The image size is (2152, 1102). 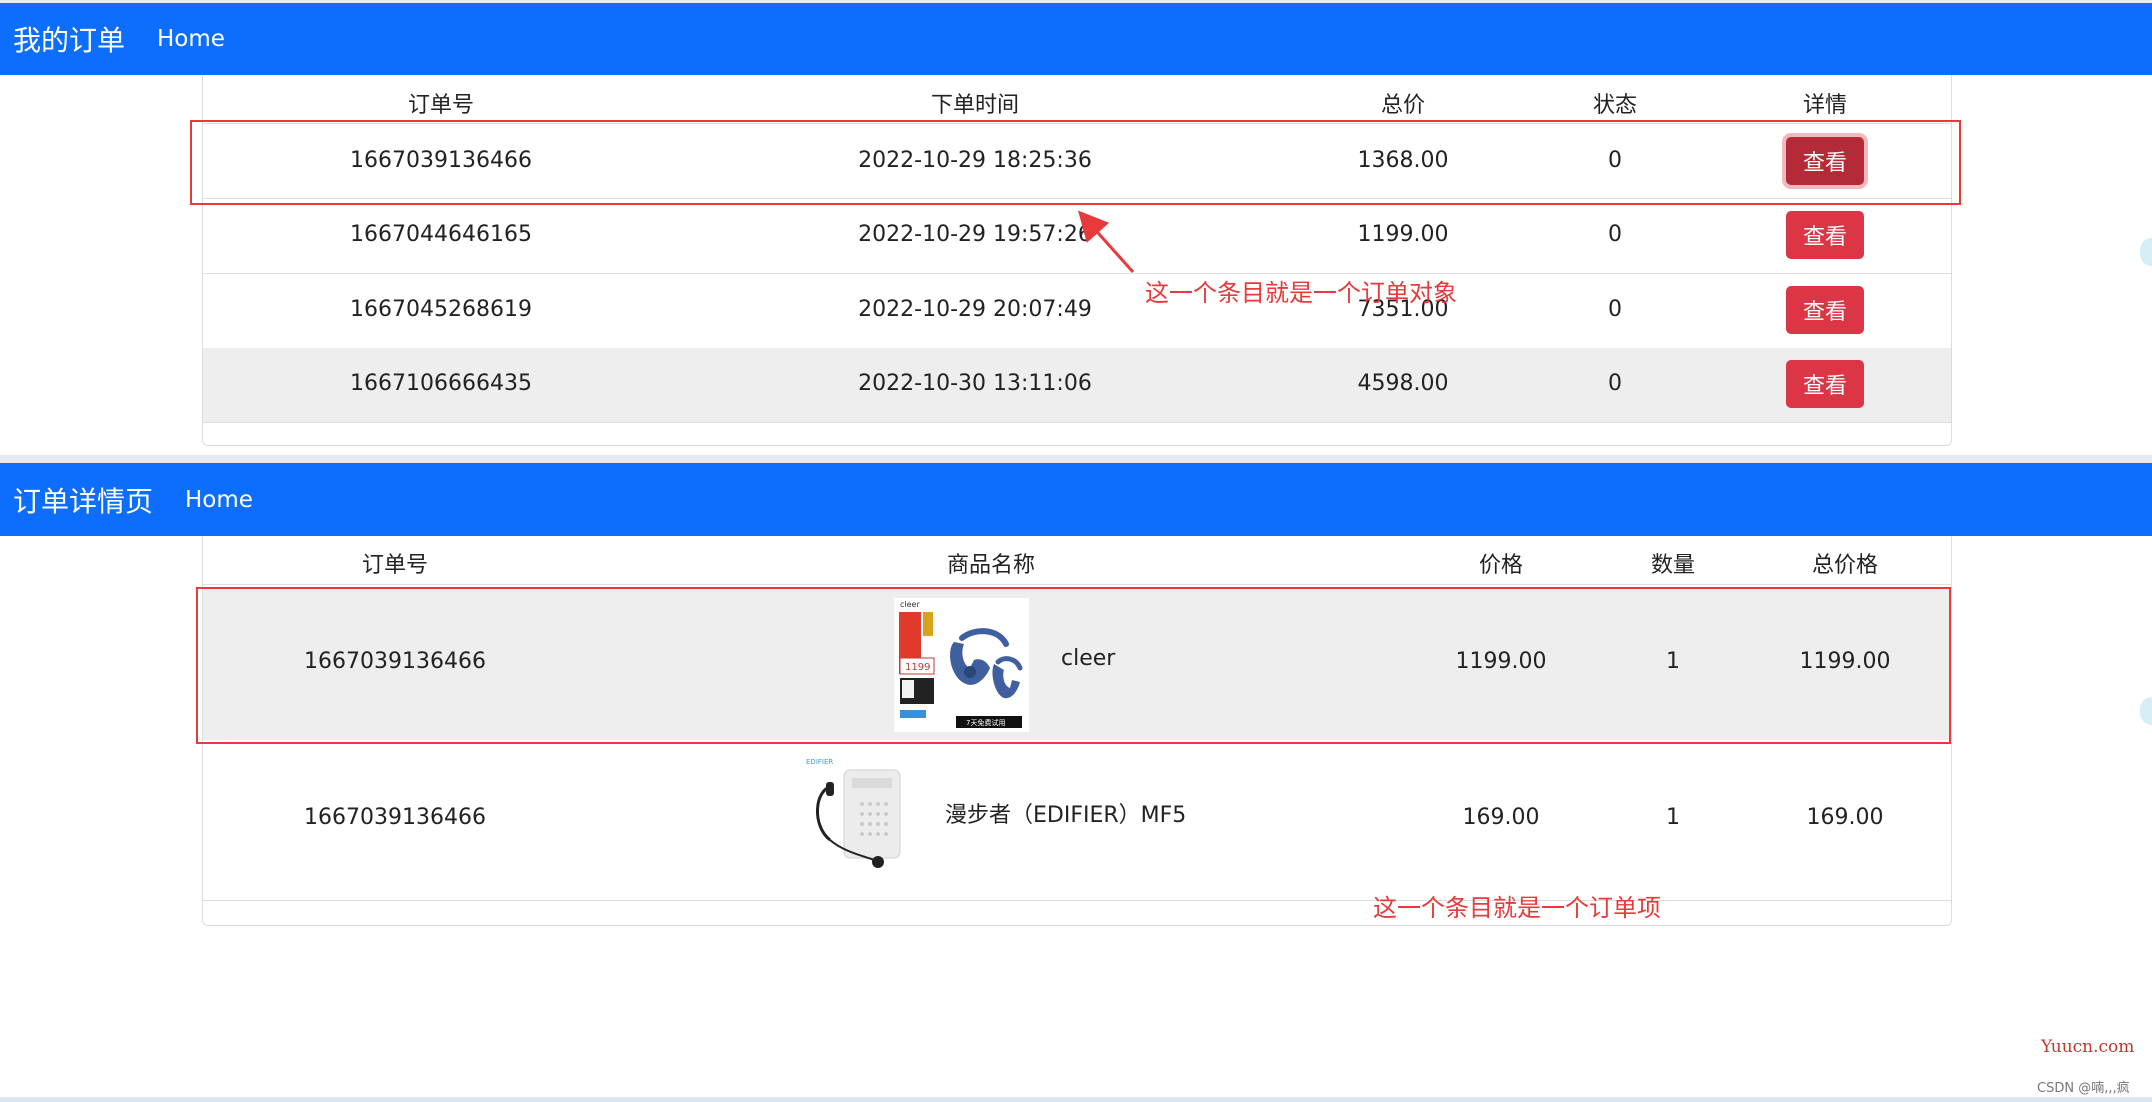 I want to click on navbar-brand-order-detail: 订单详情页, so click(x=83, y=500).